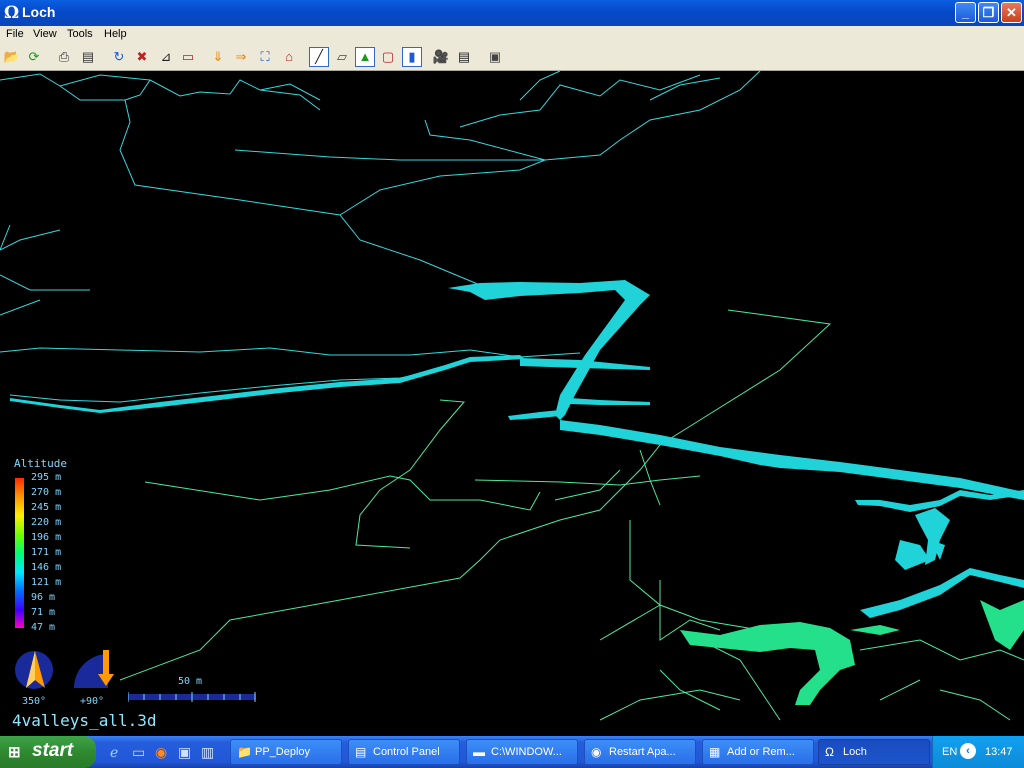 The height and width of the screenshot is (768, 1024). Describe the element at coordinates (244, 752) in the screenshot. I see `folder-icon: 📁` at that location.